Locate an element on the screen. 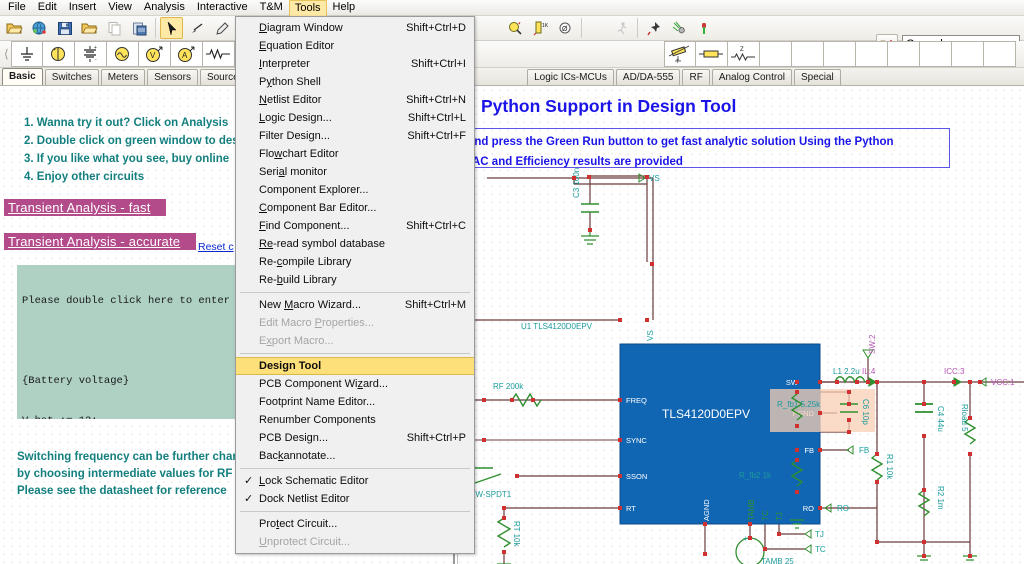  tab-meters: Meters is located at coordinates (123, 77).